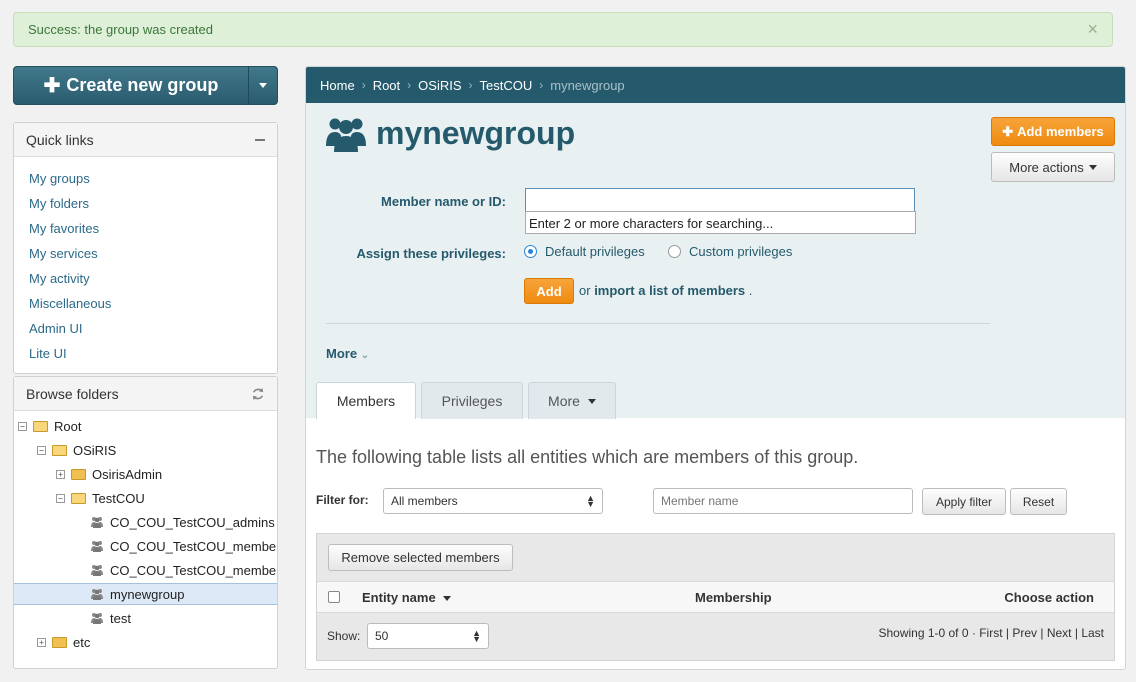  What do you see at coordinates (783, 501) in the screenshot?
I see `member-name-filter-input` at bounding box center [783, 501].